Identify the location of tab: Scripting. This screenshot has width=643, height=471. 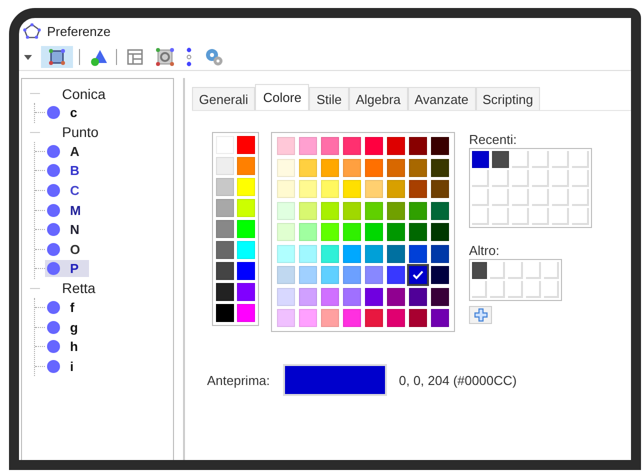
(508, 98).